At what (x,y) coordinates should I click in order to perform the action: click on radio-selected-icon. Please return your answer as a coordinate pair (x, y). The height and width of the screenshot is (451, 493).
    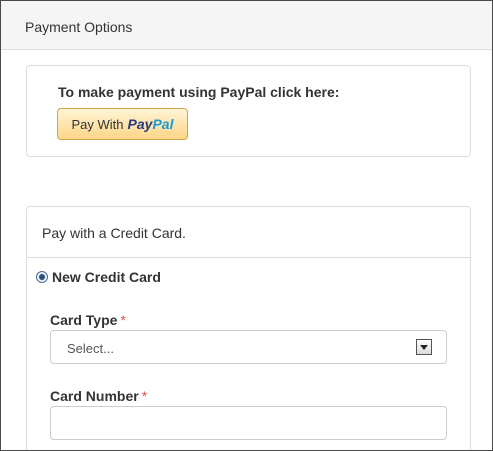
    Looking at the image, I should click on (42, 277).